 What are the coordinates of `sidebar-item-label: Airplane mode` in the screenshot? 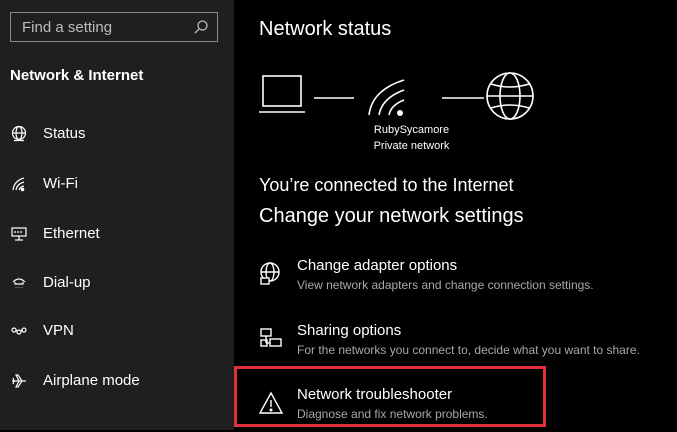 It's located at (91, 380).